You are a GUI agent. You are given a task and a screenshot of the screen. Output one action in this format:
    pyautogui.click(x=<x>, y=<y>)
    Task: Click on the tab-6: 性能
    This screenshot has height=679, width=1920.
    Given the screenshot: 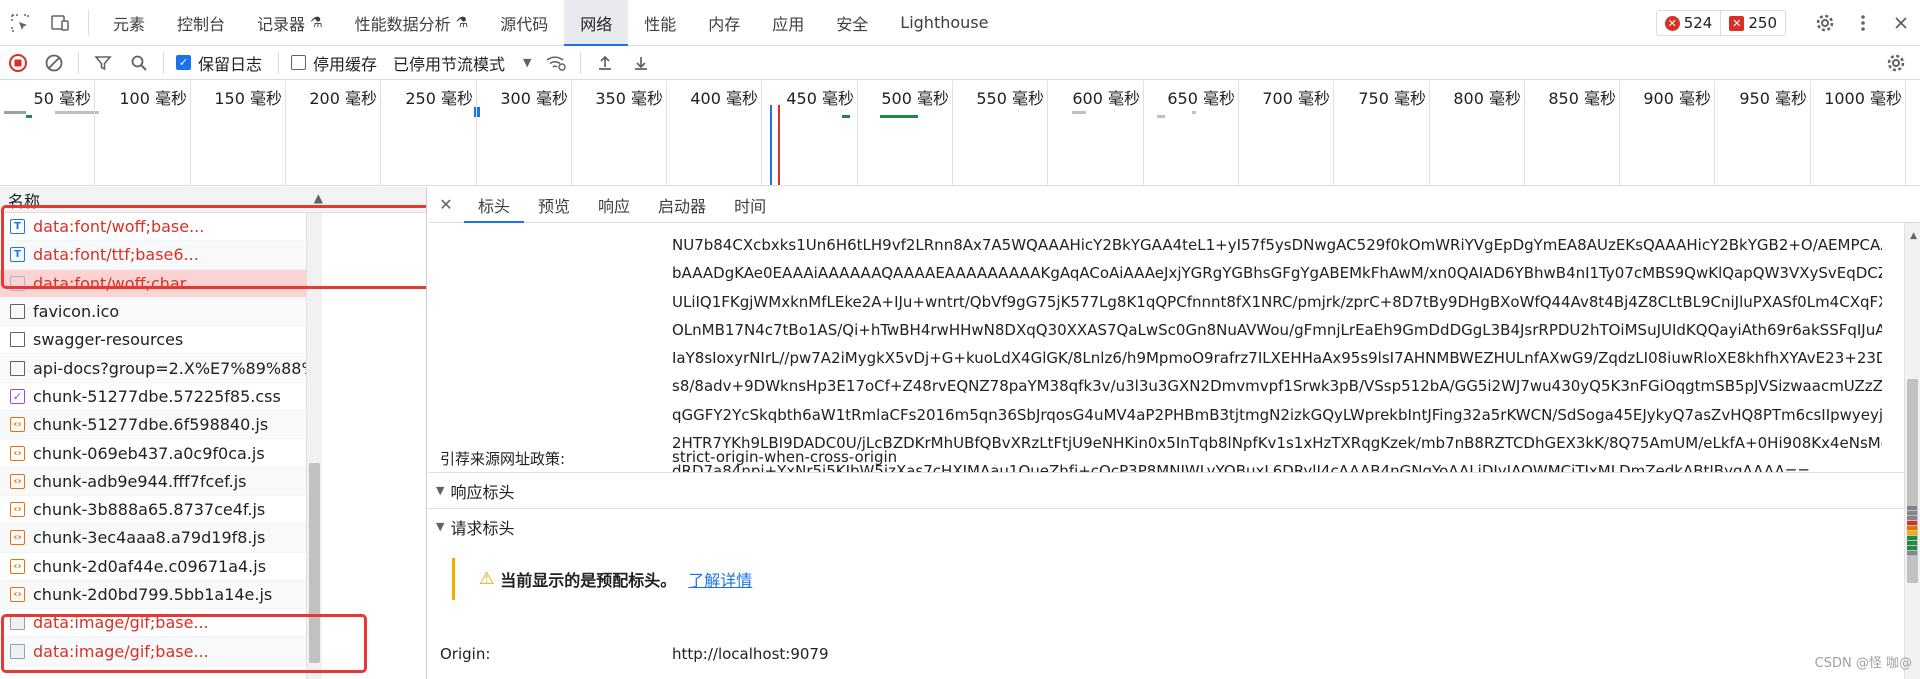 What is the action you would take?
    pyautogui.click(x=660, y=23)
    